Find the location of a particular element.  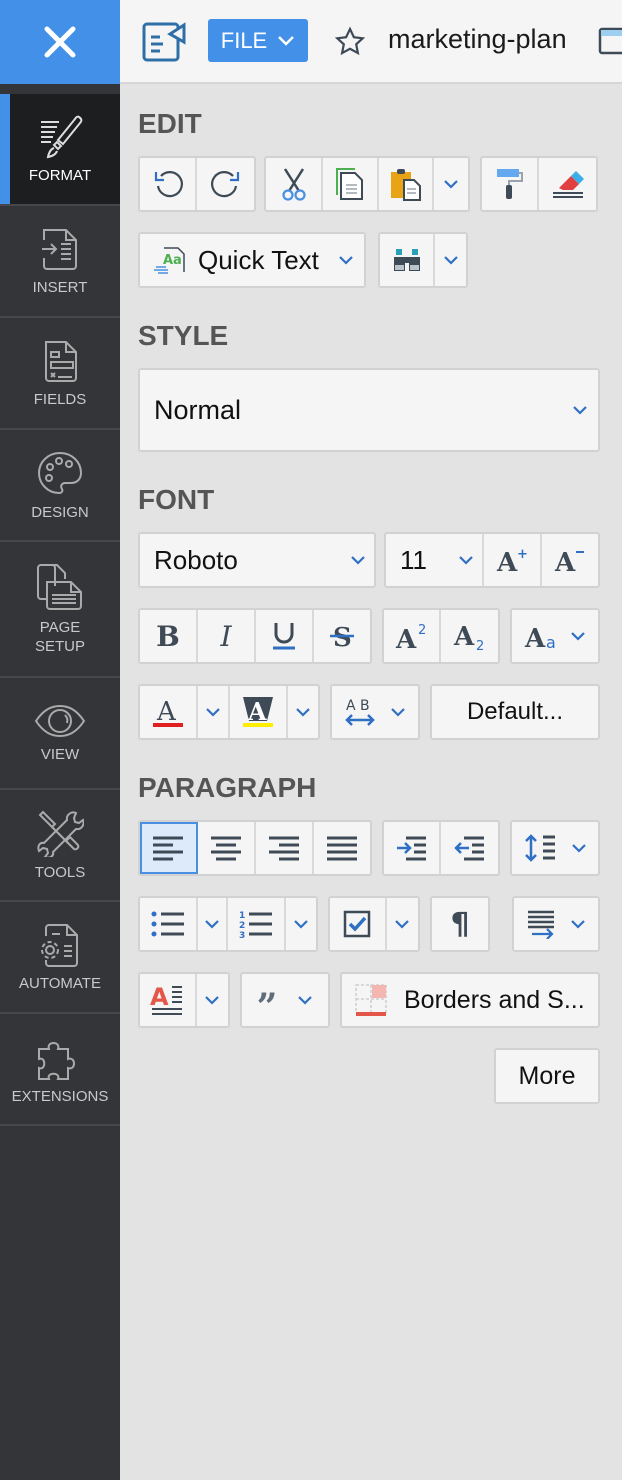

italic-button: I is located at coordinates (227, 636).